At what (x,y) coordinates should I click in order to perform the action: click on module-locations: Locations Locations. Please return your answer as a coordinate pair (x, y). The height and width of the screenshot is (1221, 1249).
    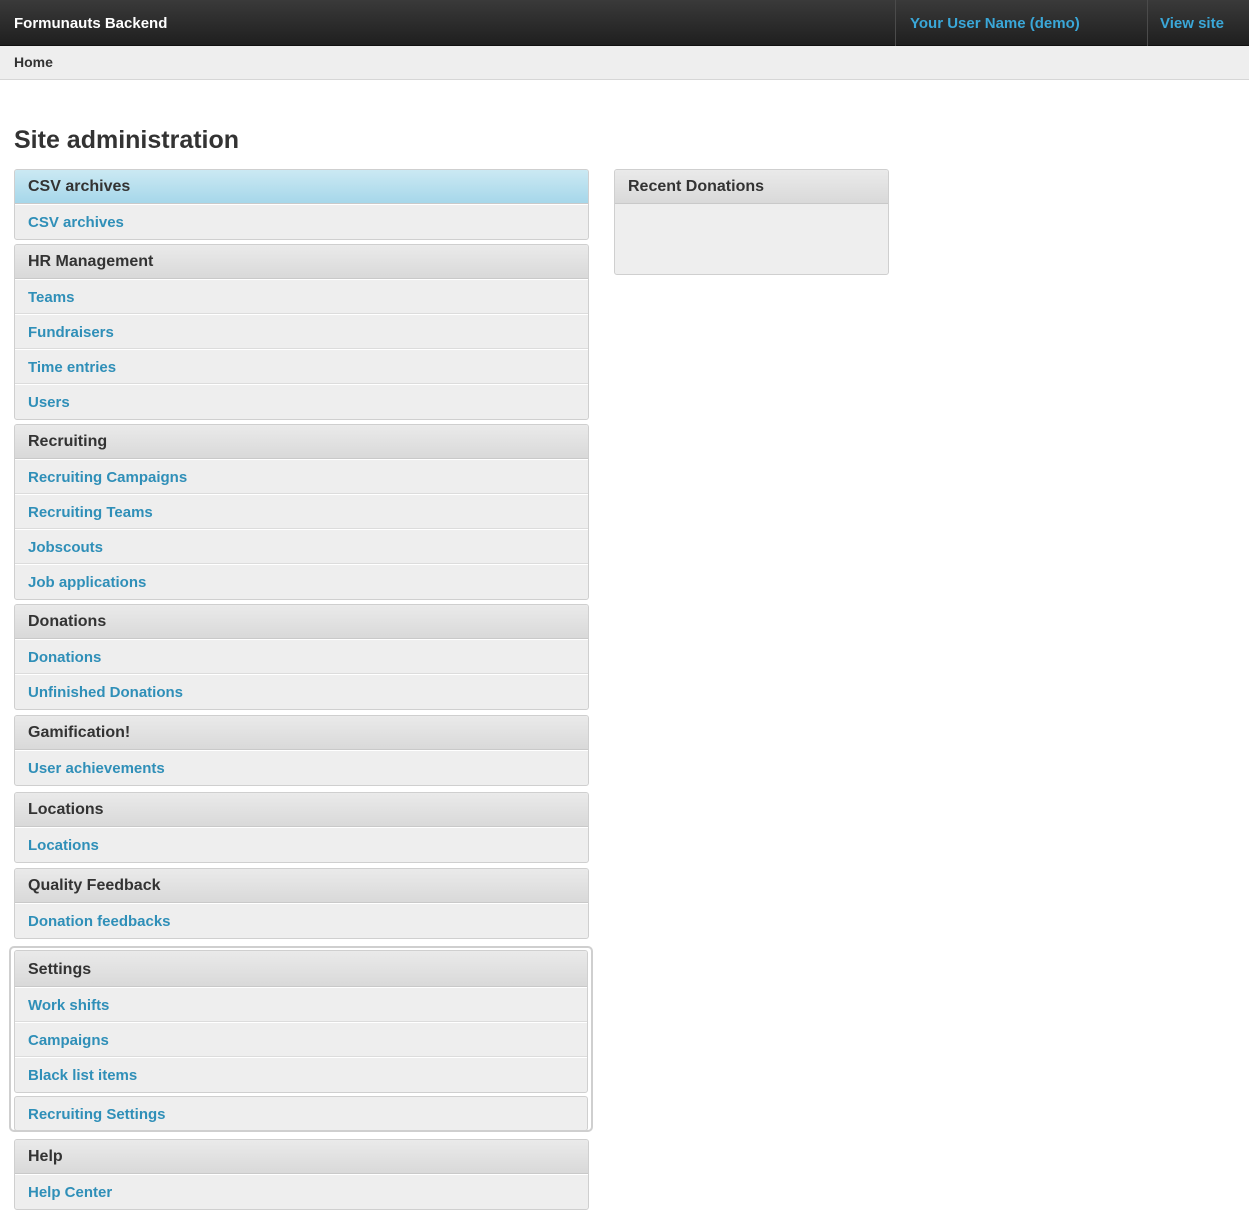
    Looking at the image, I should click on (301, 827).